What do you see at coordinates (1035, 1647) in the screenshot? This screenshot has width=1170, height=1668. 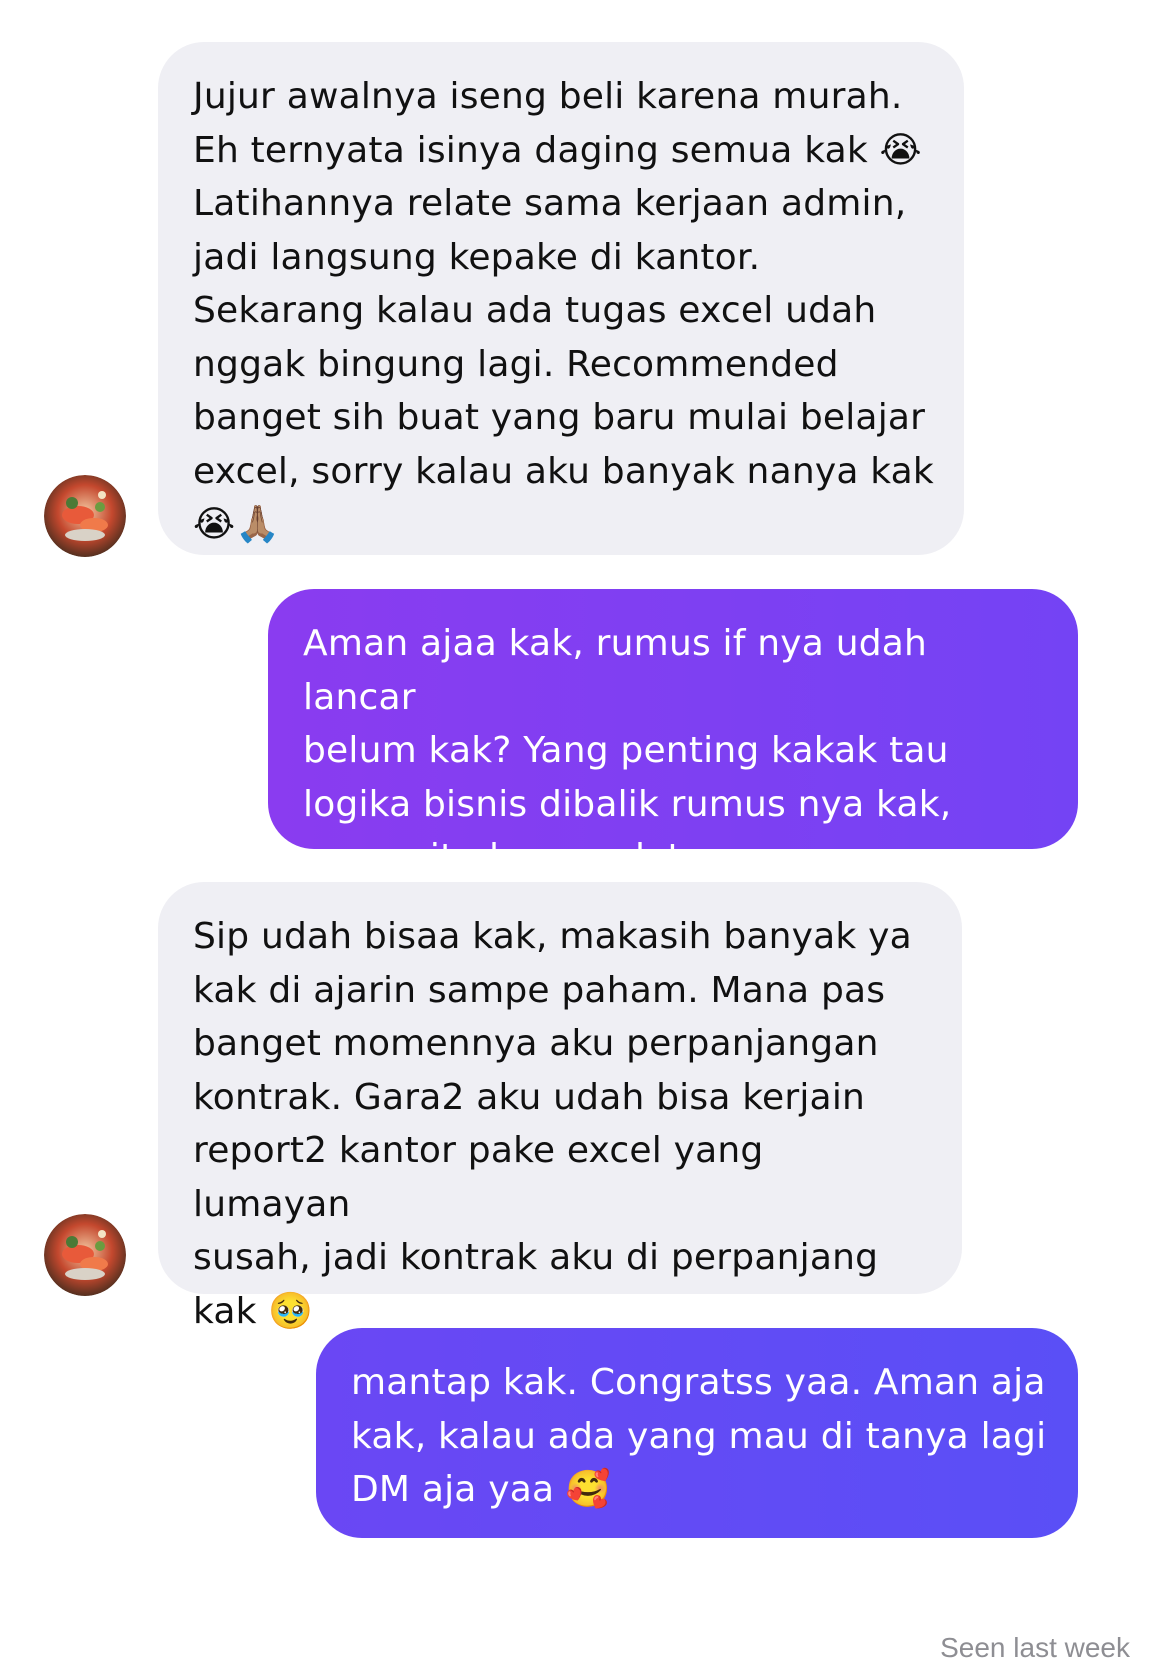 I see `seen-status-label: Seen last week` at bounding box center [1035, 1647].